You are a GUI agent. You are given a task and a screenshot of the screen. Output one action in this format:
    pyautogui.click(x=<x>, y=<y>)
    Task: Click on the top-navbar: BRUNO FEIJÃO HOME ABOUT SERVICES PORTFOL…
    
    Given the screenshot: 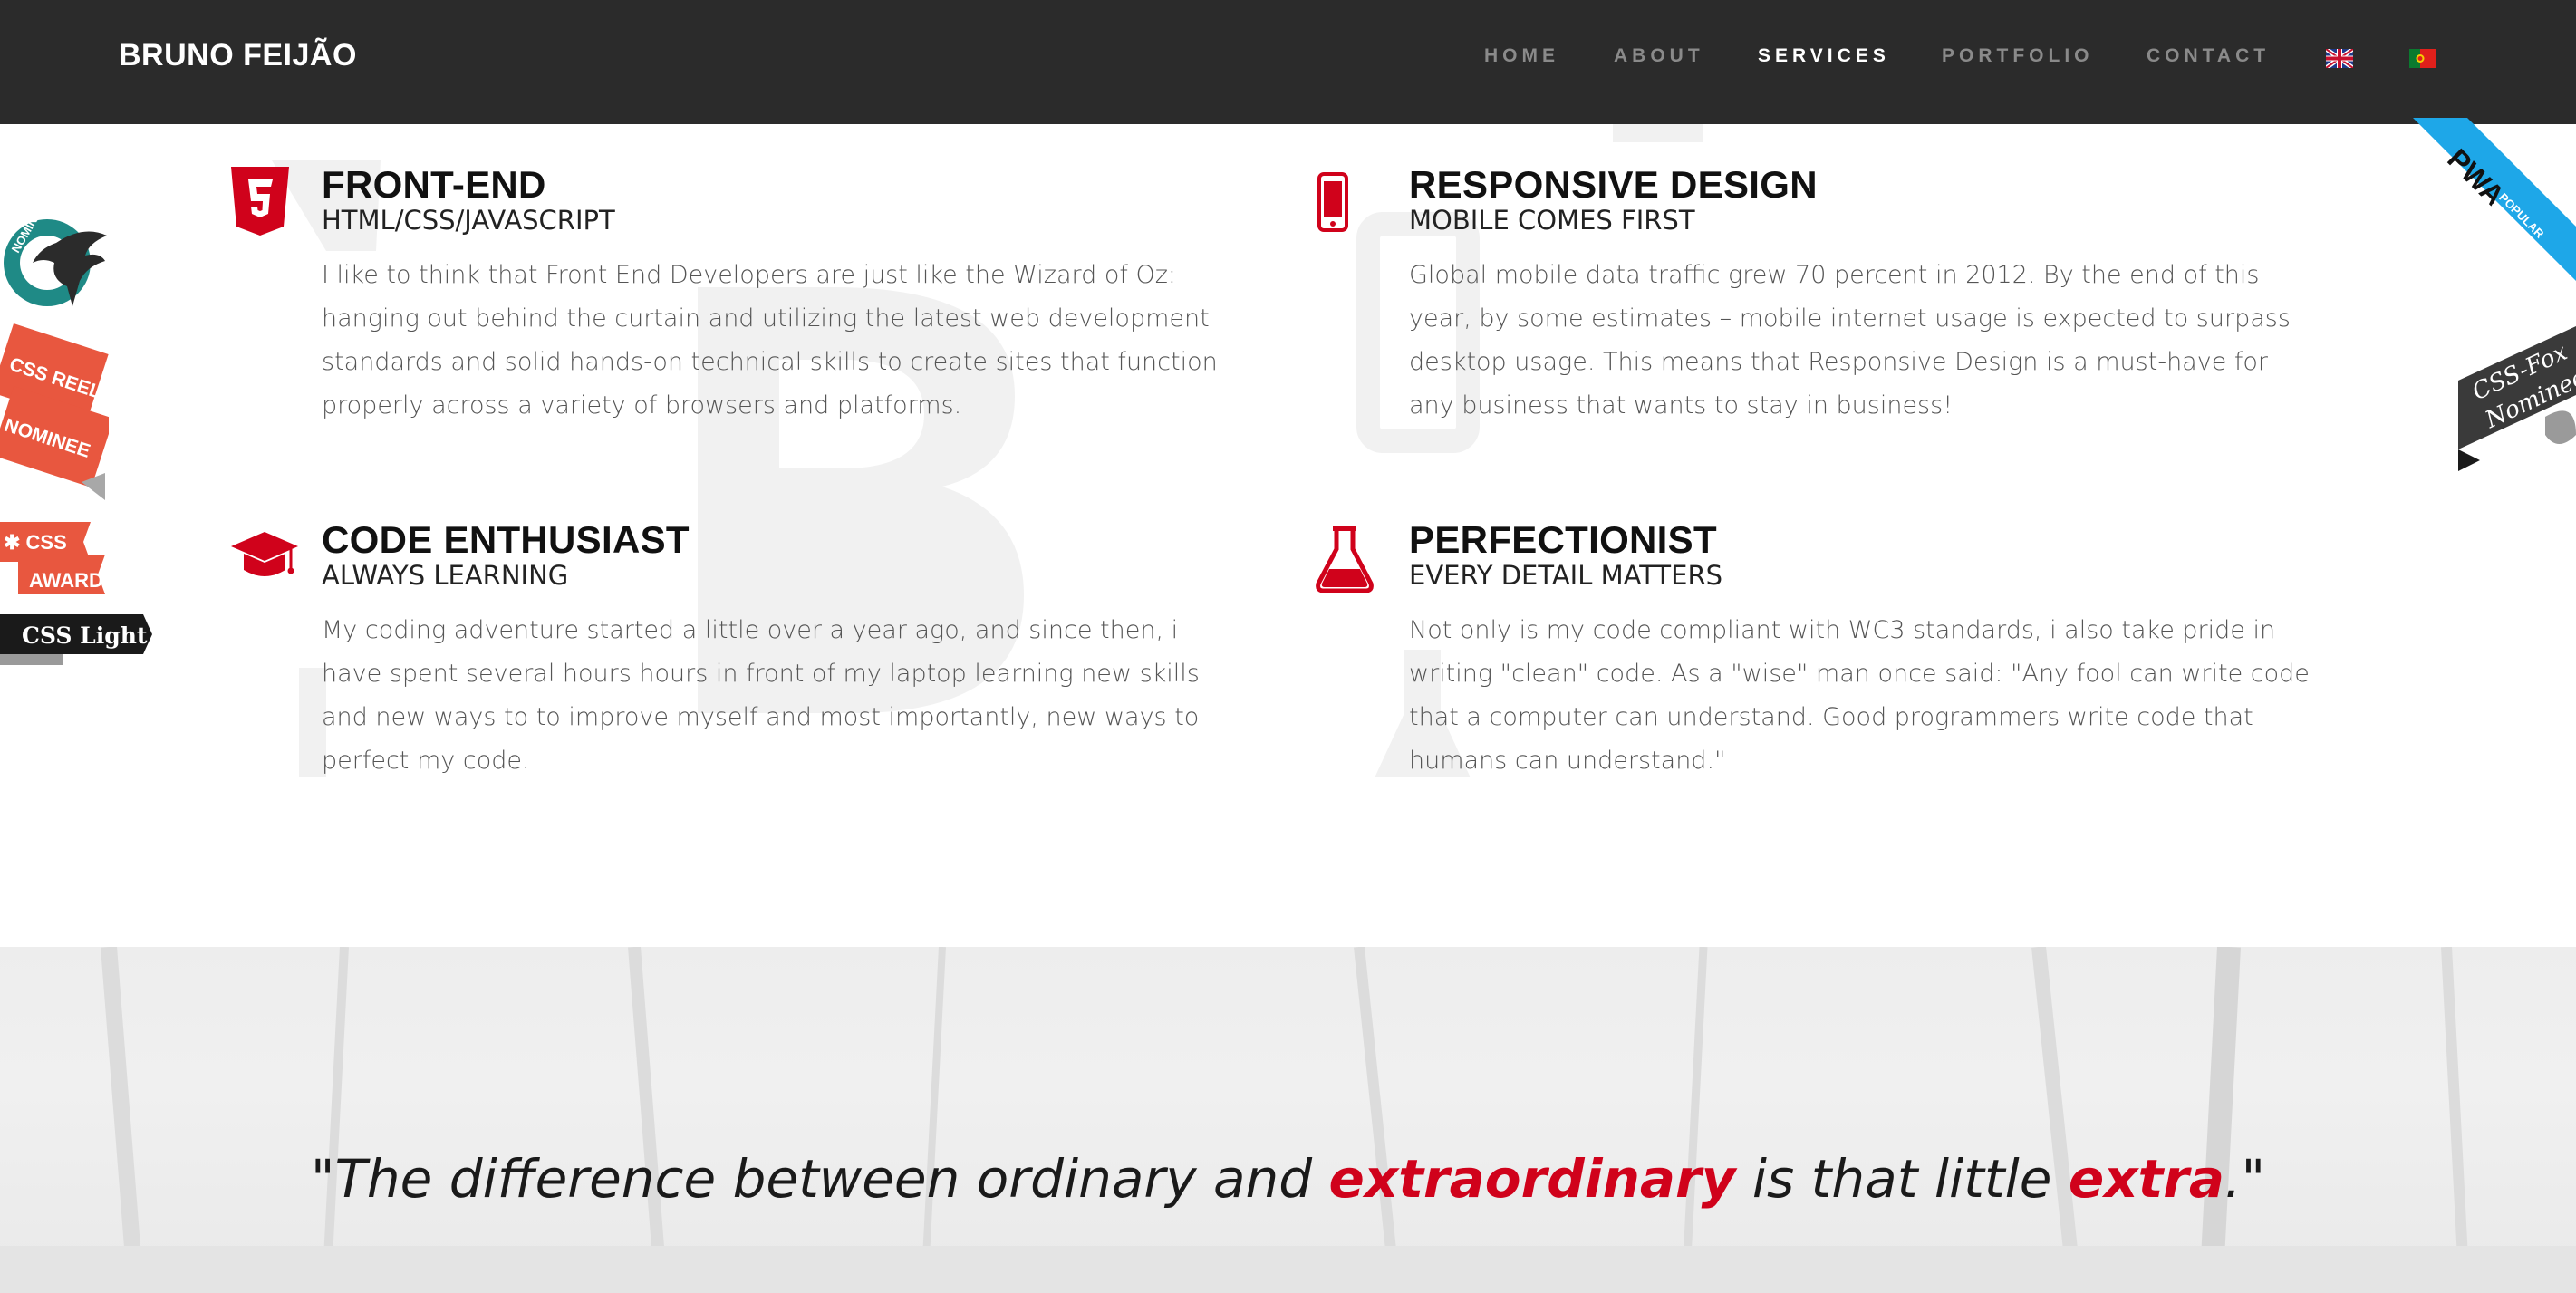 What is the action you would take?
    pyautogui.click(x=1288, y=62)
    